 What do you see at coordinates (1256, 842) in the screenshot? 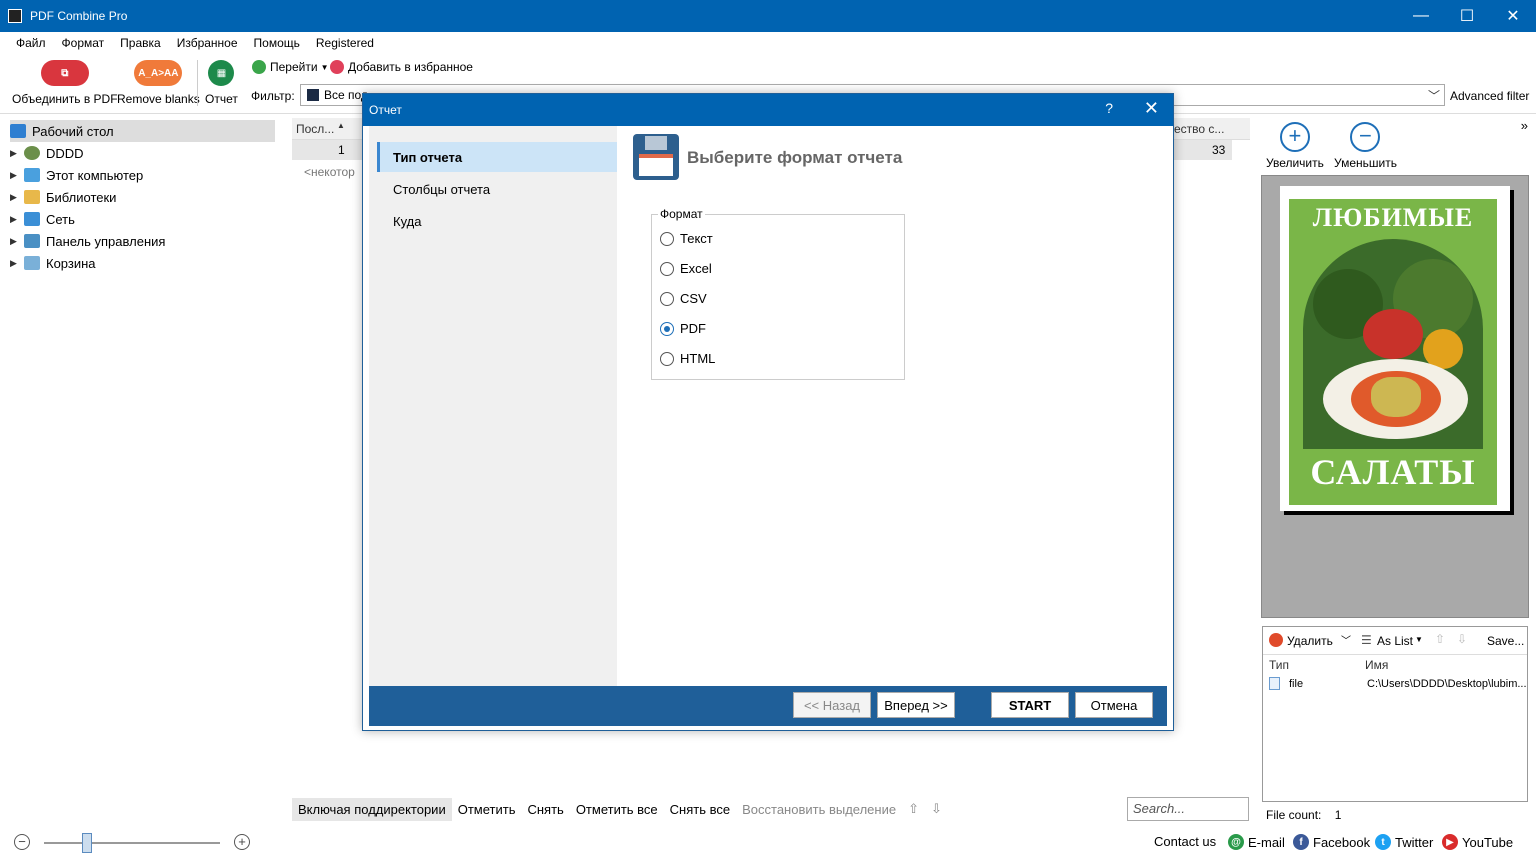
I see `email-link: @ E-mail` at bounding box center [1256, 842].